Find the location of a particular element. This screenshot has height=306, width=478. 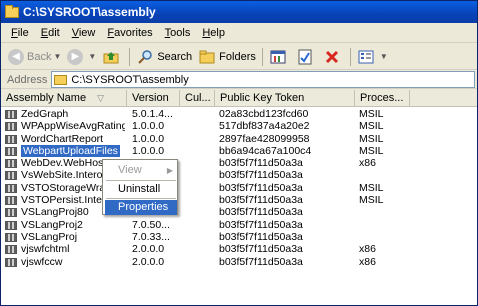

forward-button: ▶ ▼ is located at coordinates (81, 57).